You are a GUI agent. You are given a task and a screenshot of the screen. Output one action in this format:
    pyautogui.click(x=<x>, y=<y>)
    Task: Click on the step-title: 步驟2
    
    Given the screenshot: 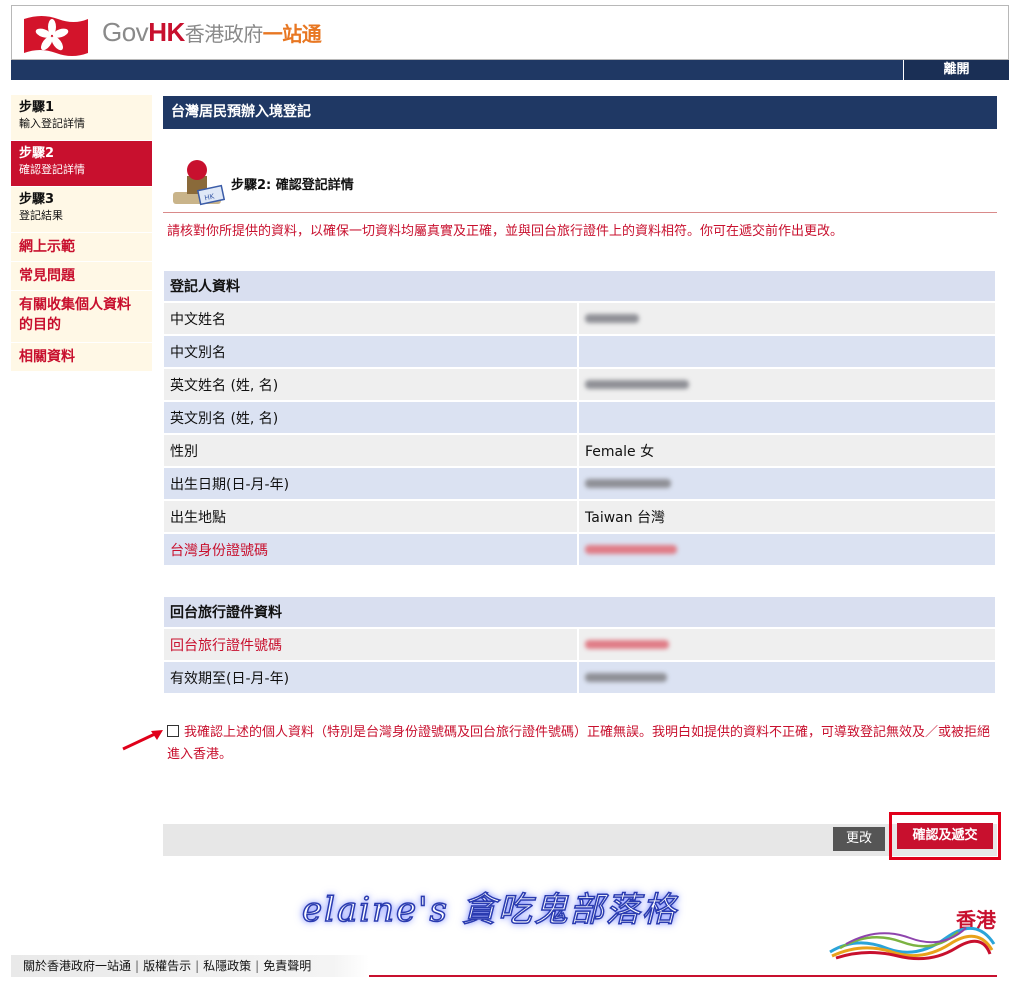 What is the action you would take?
    pyautogui.click(x=37, y=153)
    